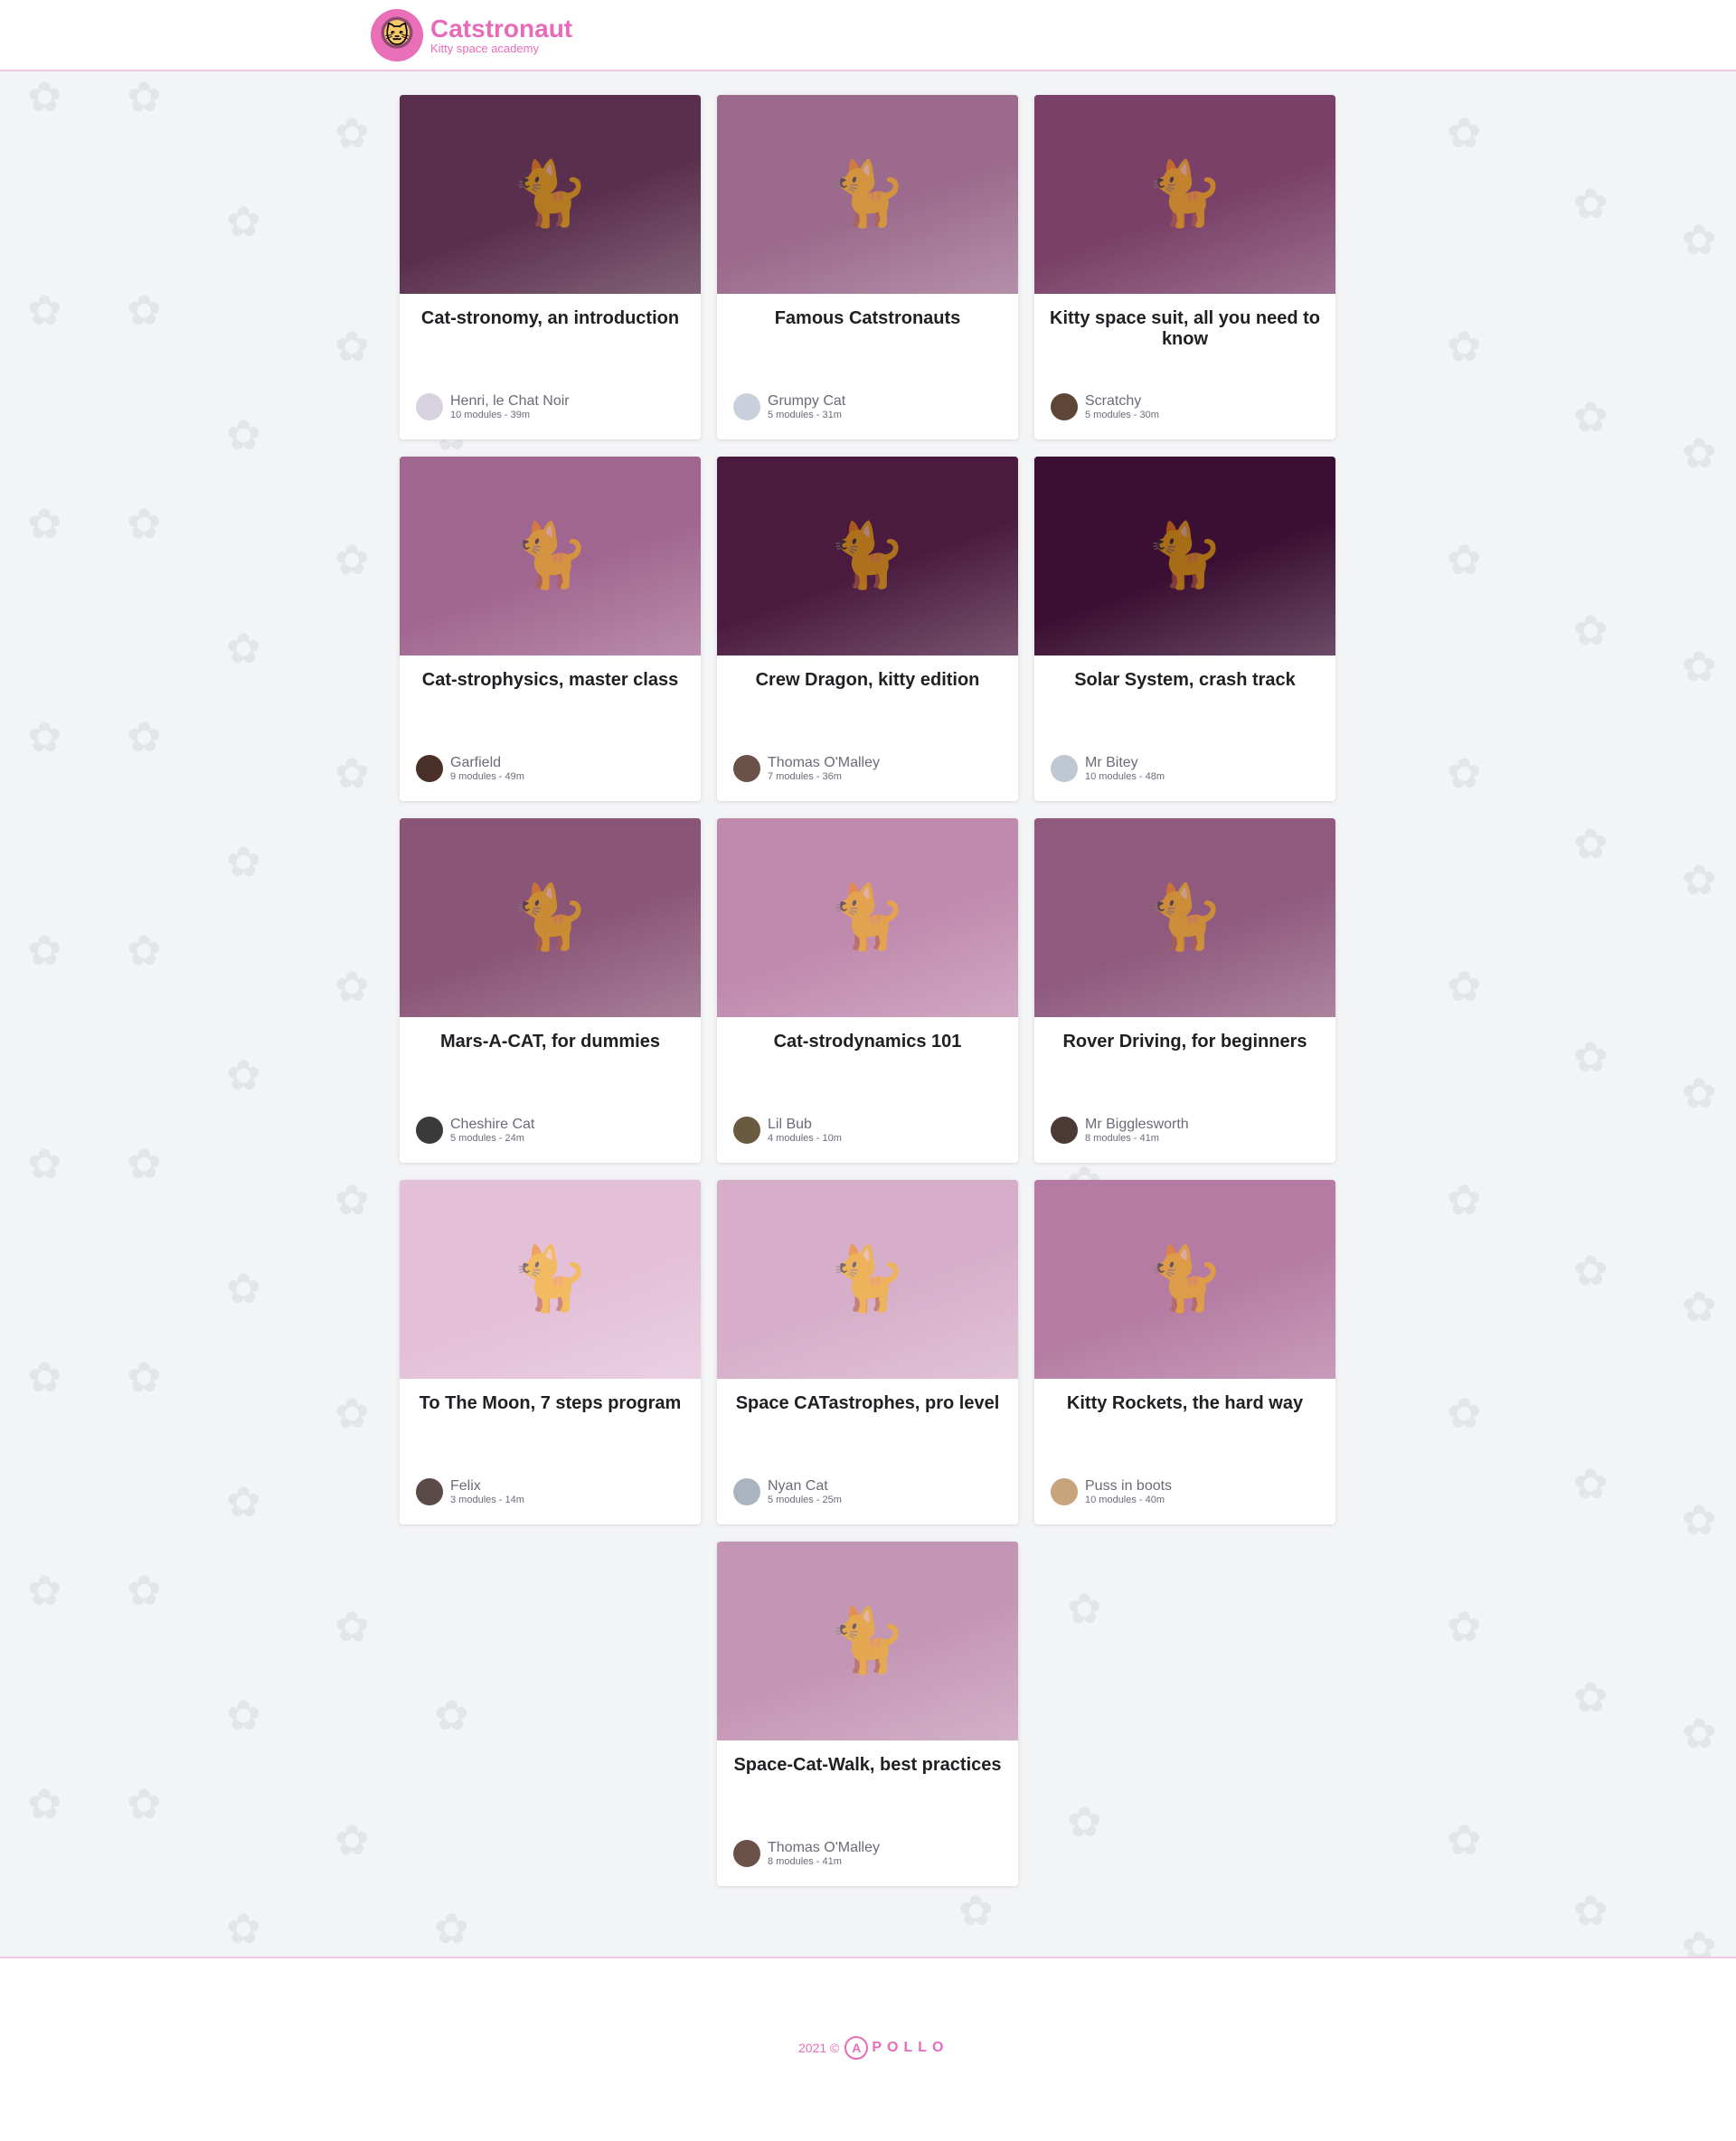 The height and width of the screenshot is (2141, 1736). I want to click on track-title: Cat-strophysics, master class, so click(550, 680).